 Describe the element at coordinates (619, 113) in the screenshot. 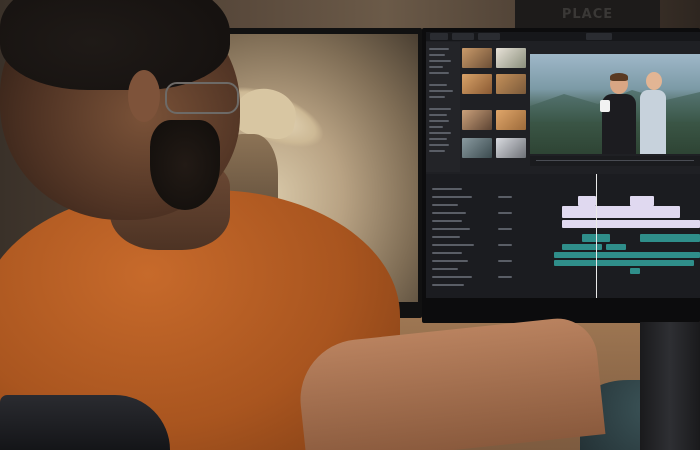

I see `viewer-boy` at that location.